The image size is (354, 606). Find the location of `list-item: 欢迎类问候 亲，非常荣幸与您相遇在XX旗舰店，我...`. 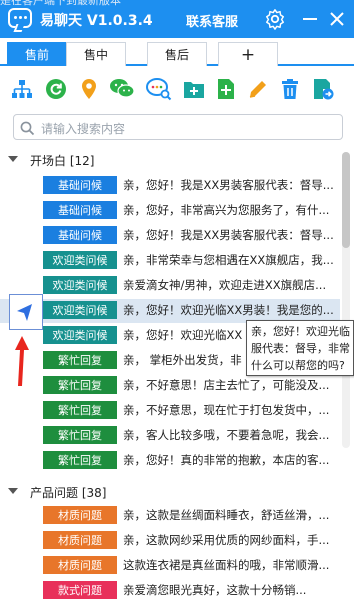

list-item: 欢迎类问候 亲，非常荣幸与您相遇在XX旗舰店，我... is located at coordinates (170, 261).